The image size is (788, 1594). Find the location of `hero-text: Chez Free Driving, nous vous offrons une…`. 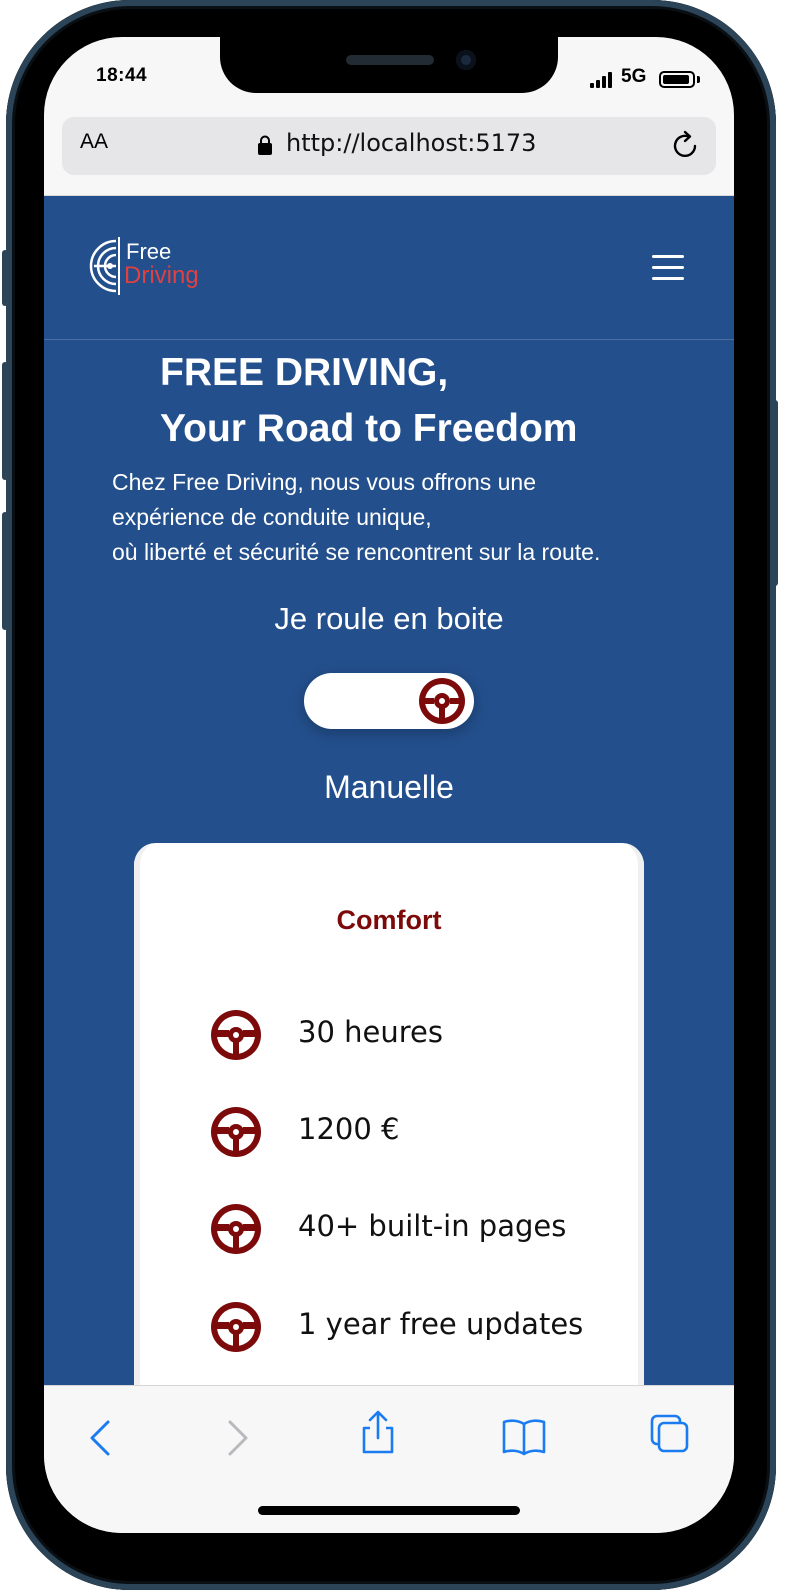

hero-text: Chez Free Driving, nous vous offrons une… is located at coordinates (412, 517).